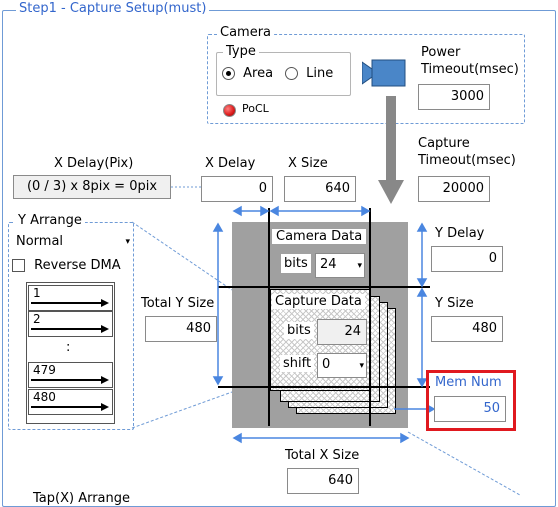 Image resolution: width=558 pixels, height=507 pixels. Describe the element at coordinates (468, 382) in the screenshot. I see `mem-num-label: Mem Num` at that location.